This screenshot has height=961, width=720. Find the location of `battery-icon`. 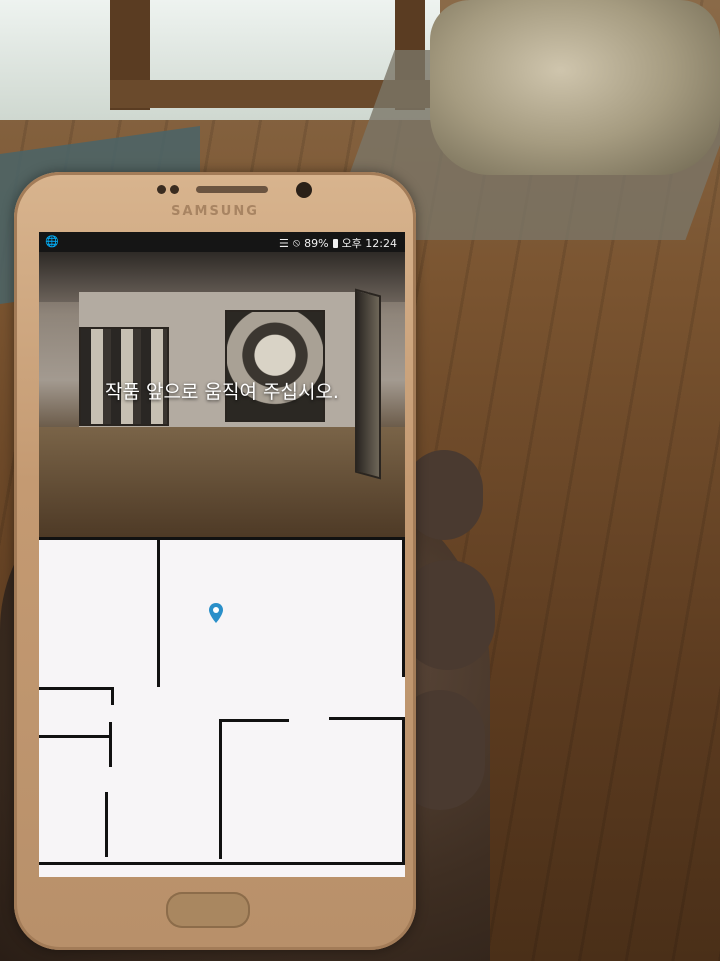

battery-icon is located at coordinates (335, 243).